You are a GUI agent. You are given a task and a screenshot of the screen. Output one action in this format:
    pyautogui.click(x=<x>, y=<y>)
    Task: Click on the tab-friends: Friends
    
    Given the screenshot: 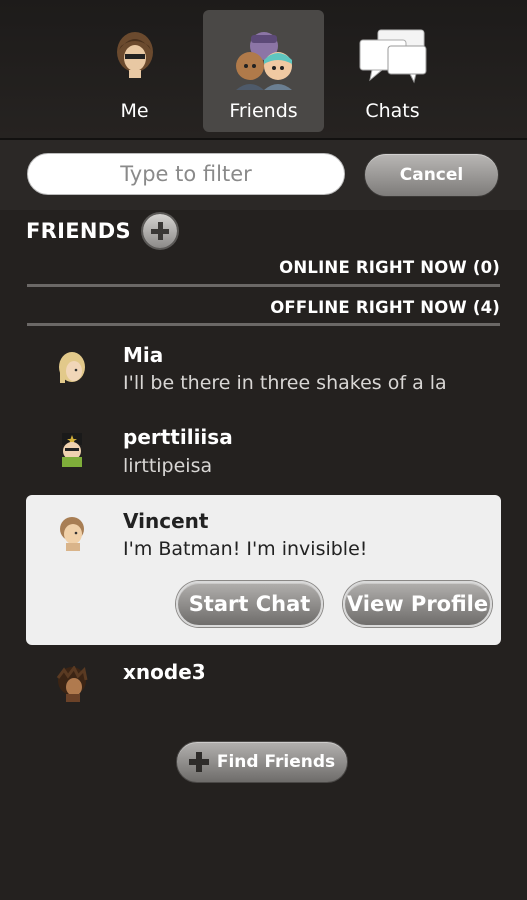 What is the action you would take?
    pyautogui.click(x=263, y=71)
    